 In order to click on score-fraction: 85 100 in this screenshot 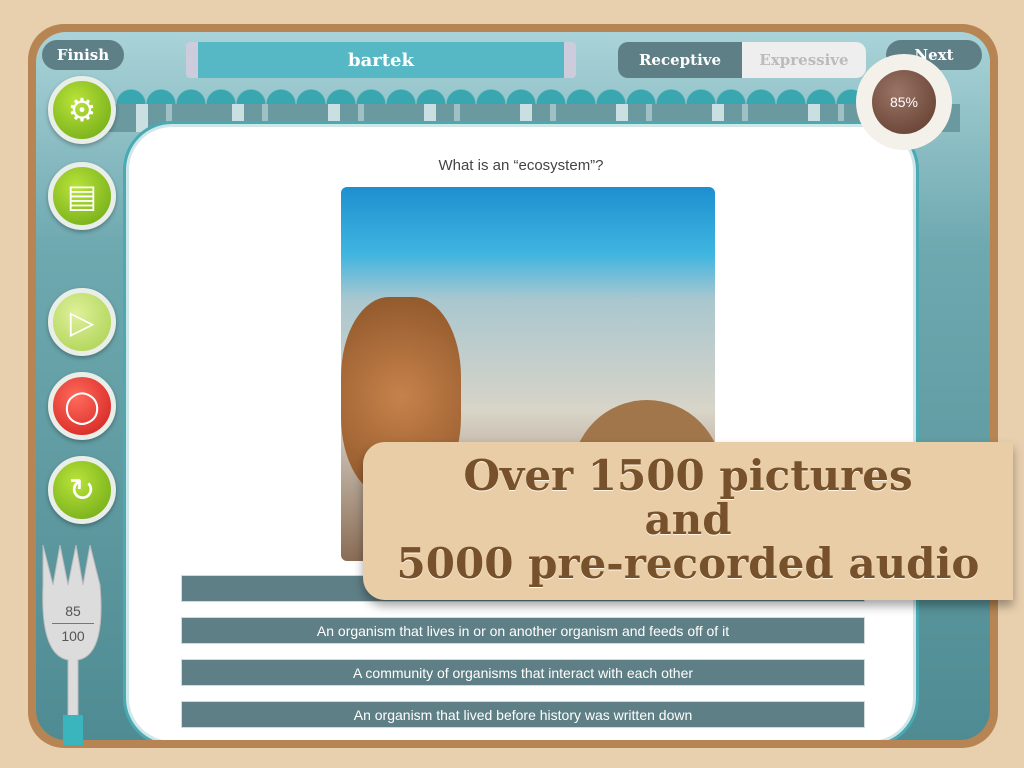, I will do `click(73, 623)`.